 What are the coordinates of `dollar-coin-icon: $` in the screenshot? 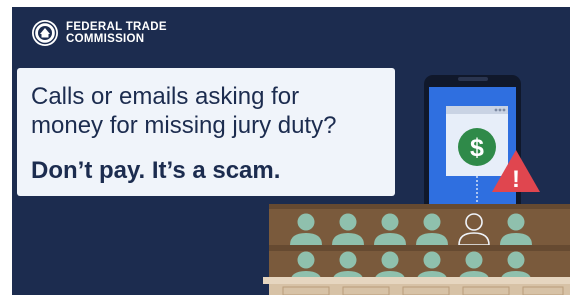 It's located at (477, 147).